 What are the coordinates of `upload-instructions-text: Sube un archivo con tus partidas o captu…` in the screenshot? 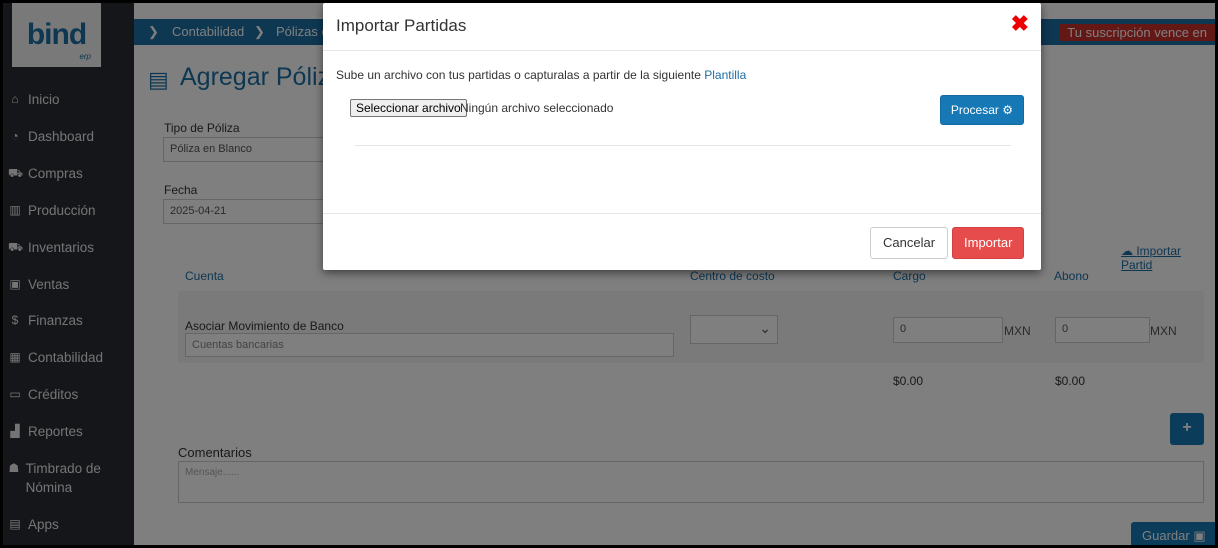 It's located at (518, 75).